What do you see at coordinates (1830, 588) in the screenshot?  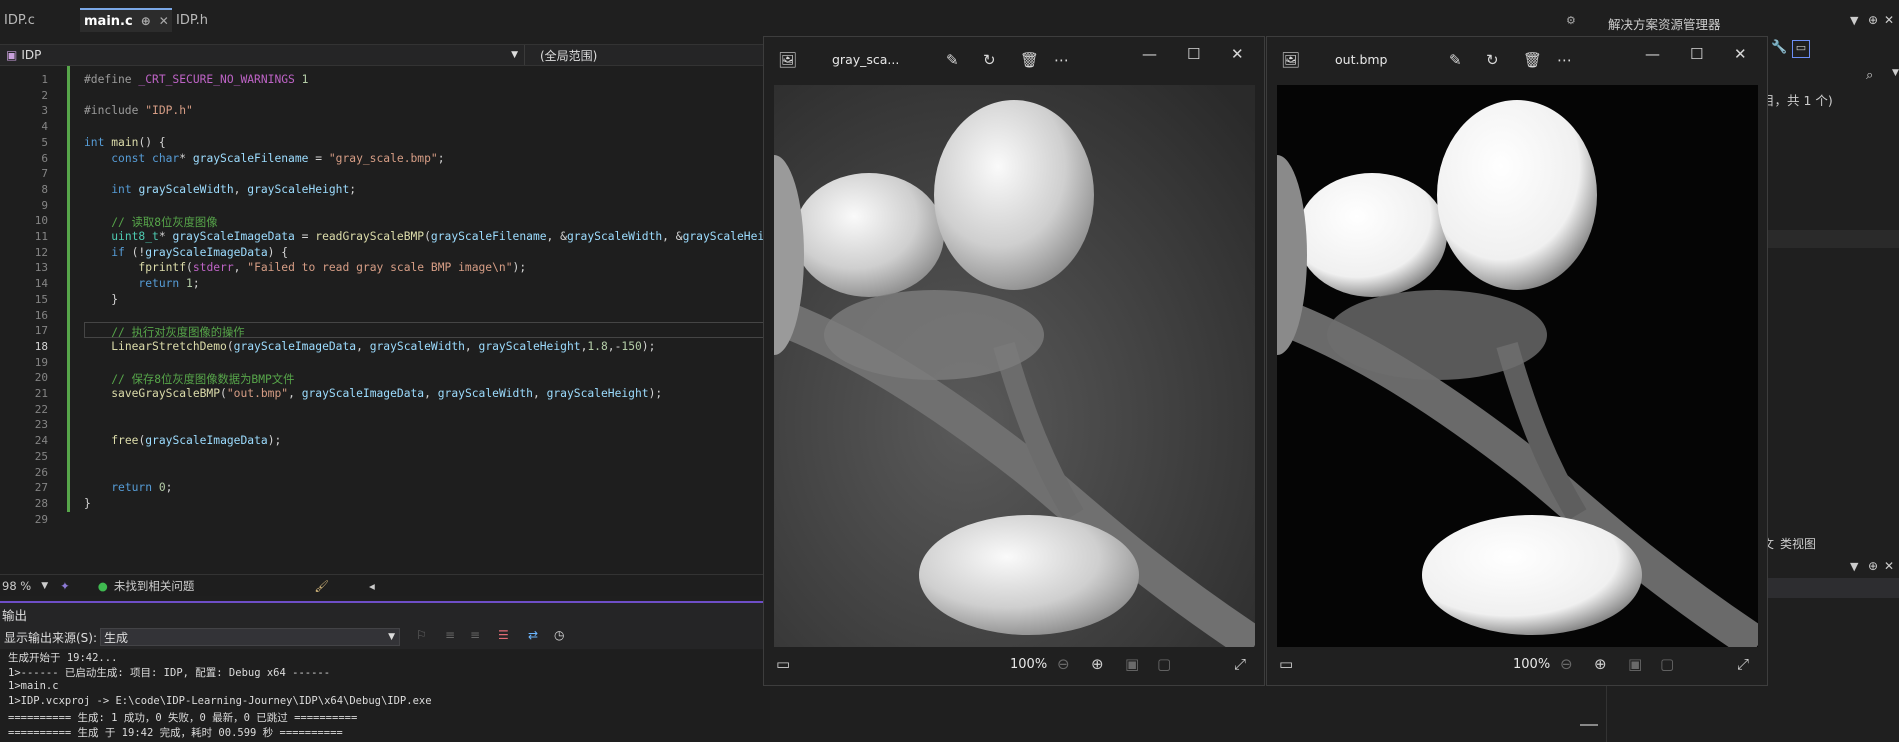 I see `properties-dropdown` at bounding box center [1830, 588].